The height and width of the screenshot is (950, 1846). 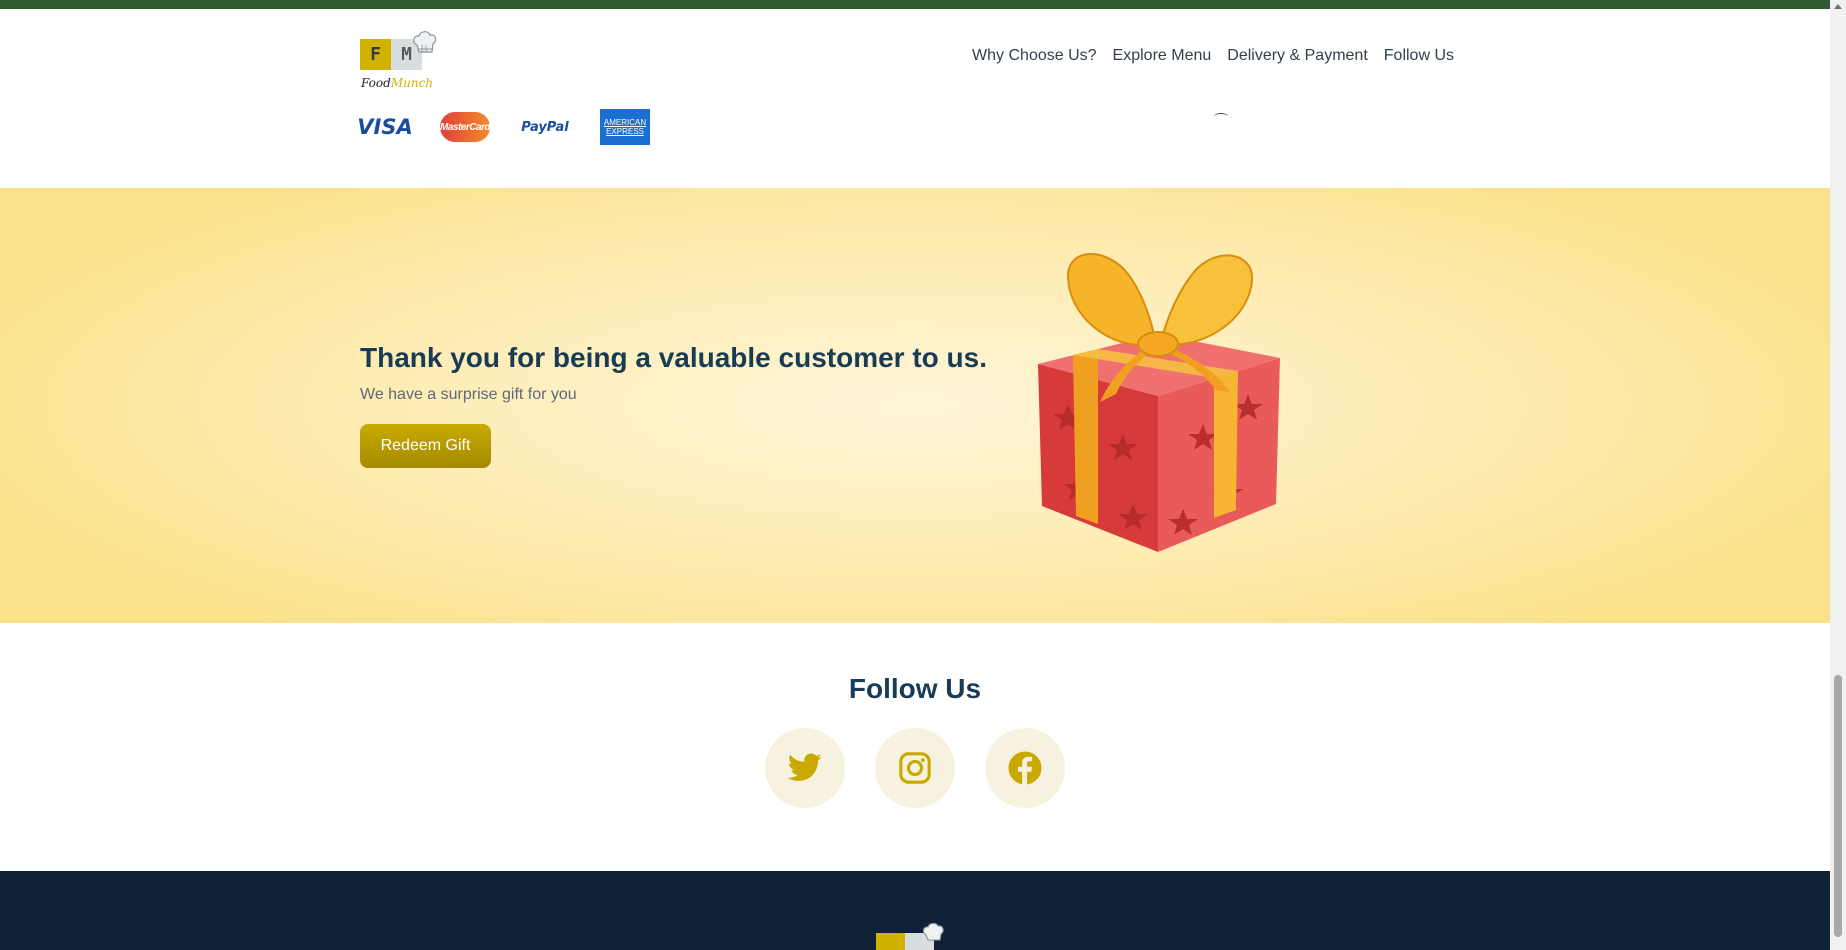 I want to click on scrollbar-thumb, so click(x=1838, y=806).